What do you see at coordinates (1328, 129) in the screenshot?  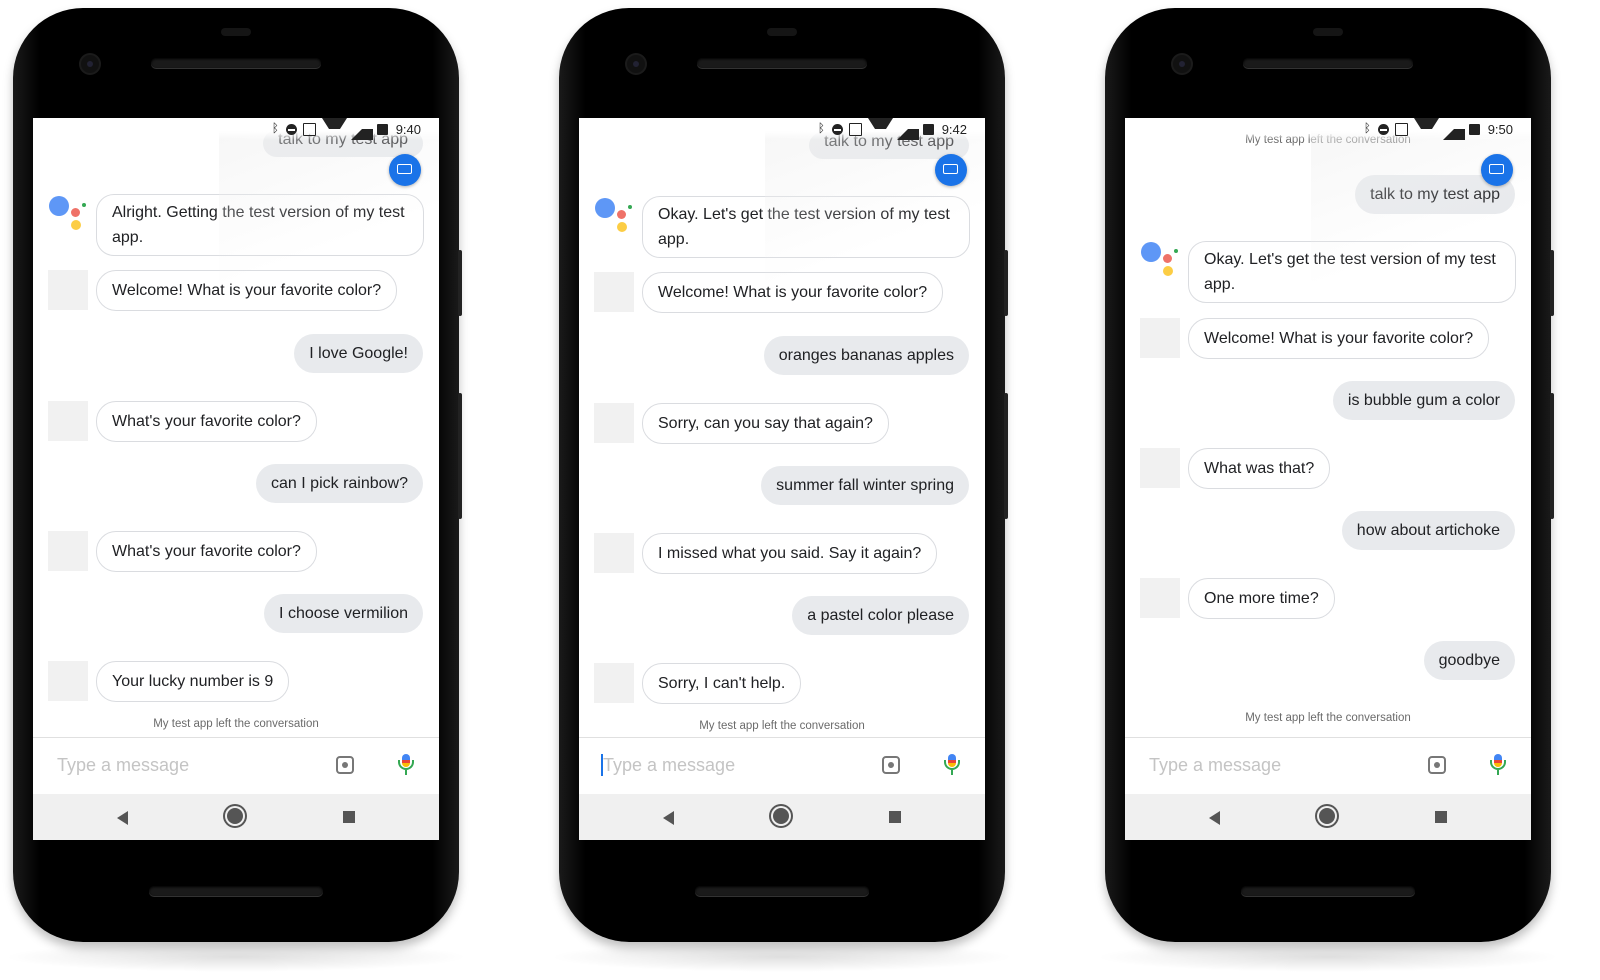 I see `status-bar: 9:50` at bounding box center [1328, 129].